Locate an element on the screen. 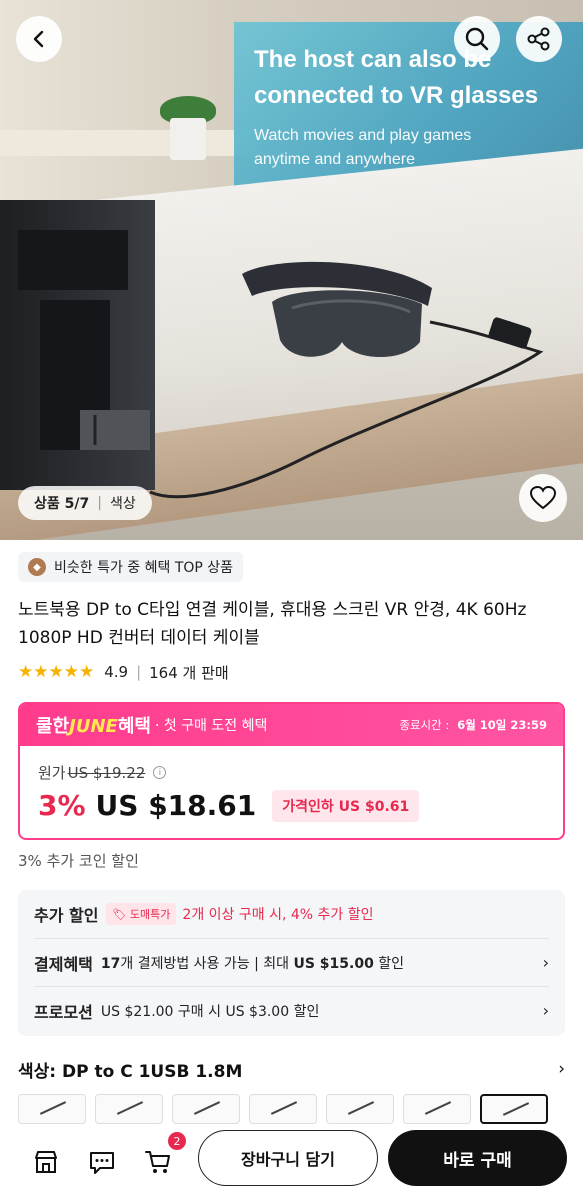  info-icon: i is located at coordinates (160, 772).